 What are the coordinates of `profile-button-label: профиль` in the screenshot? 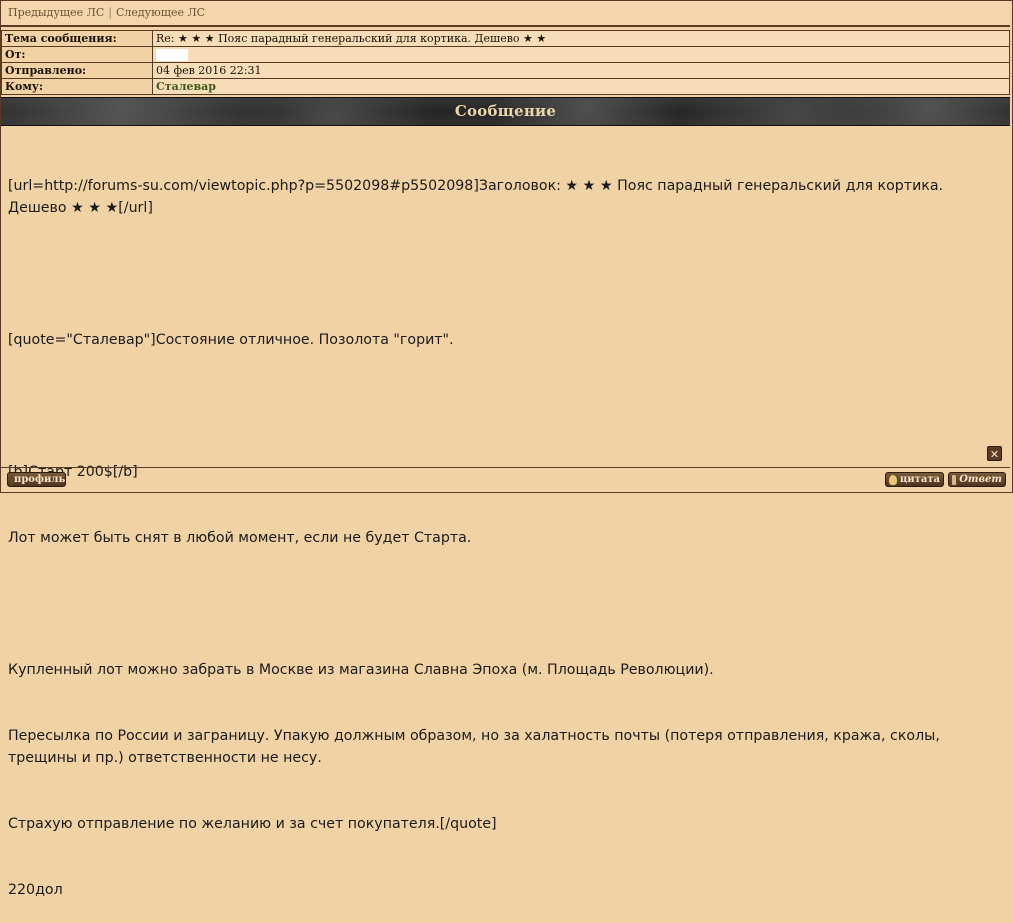 It's located at (40, 479).